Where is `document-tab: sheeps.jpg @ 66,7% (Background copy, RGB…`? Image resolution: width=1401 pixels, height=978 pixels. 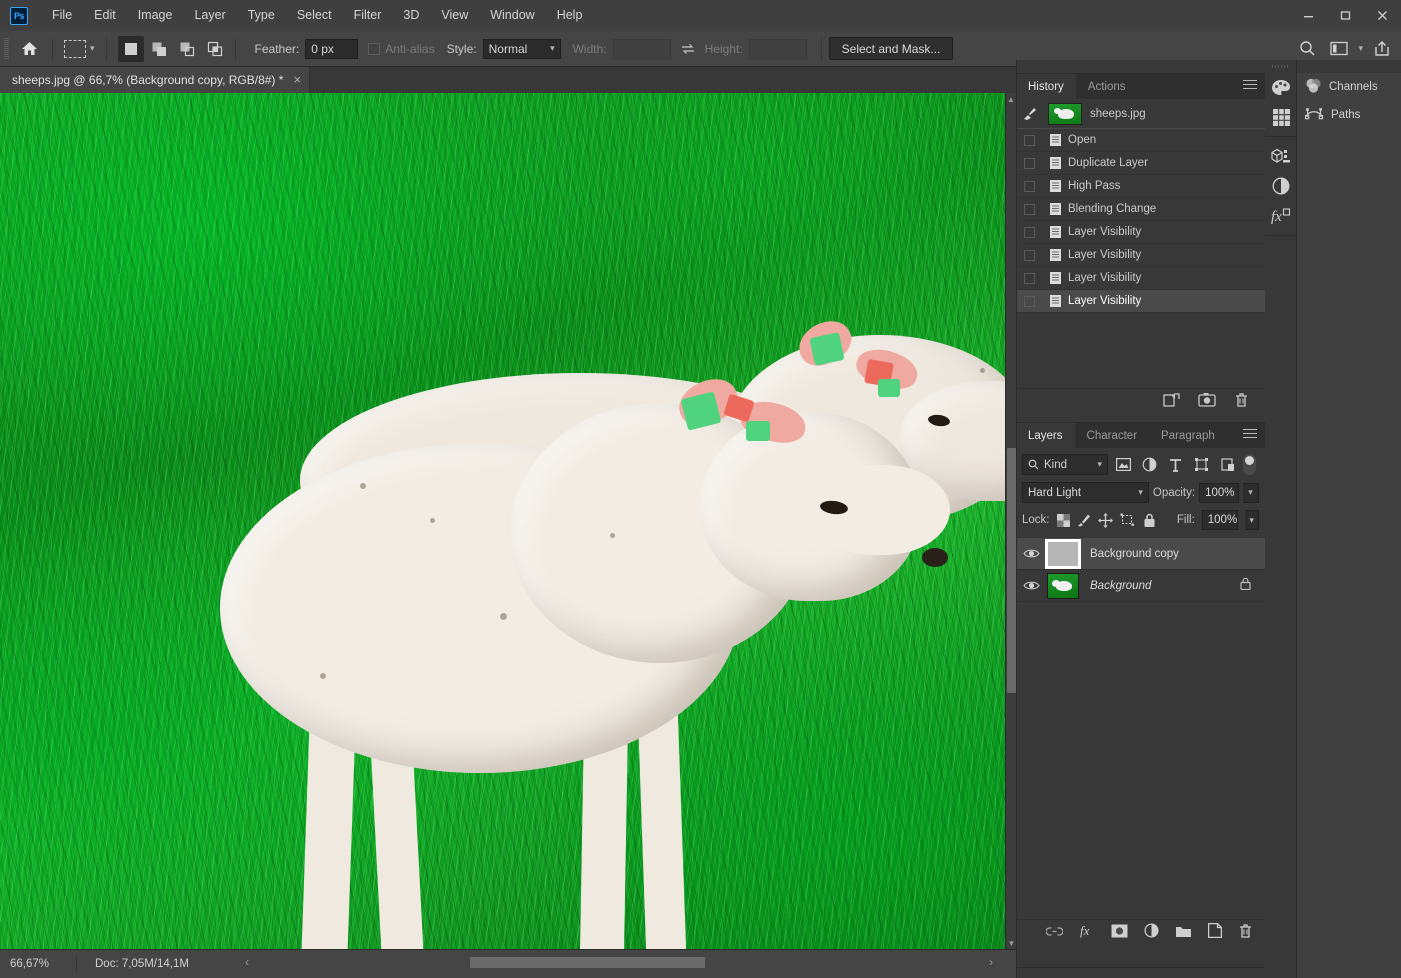
document-tab: sheeps.jpg @ 66,7% (Background copy, RGB… is located at coordinates (155, 80).